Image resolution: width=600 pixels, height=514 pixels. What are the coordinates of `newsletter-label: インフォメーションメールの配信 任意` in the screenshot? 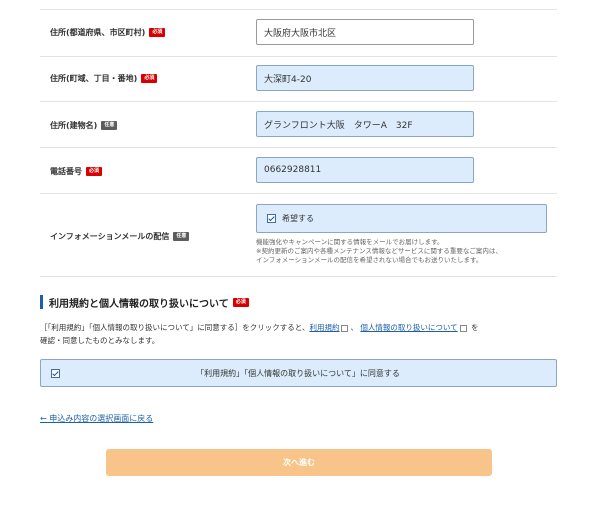 It's located at (120, 236).